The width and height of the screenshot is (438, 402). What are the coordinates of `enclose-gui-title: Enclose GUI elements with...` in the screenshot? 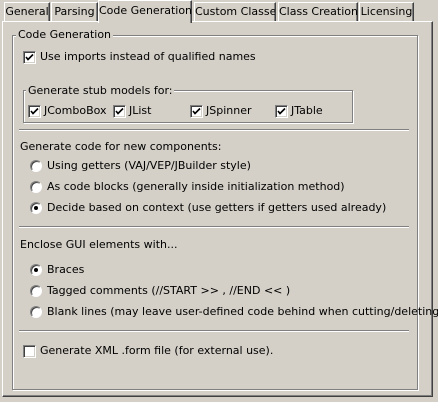 It's located at (99, 244).